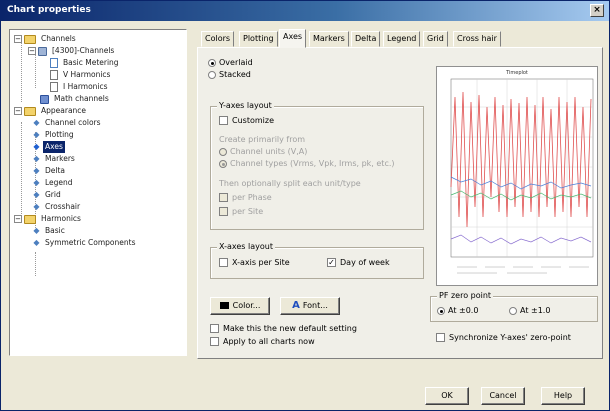  Describe the element at coordinates (447, 396) in the screenshot. I see `ok-button: OK` at that location.